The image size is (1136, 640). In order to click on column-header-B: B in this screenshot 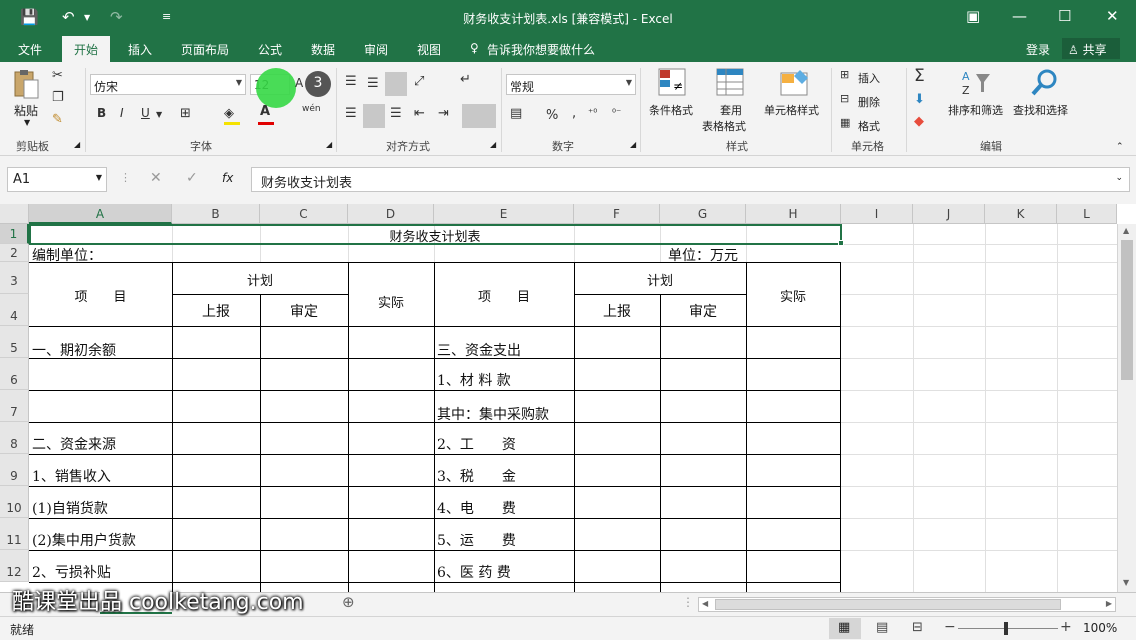, I will do `click(216, 214)`.